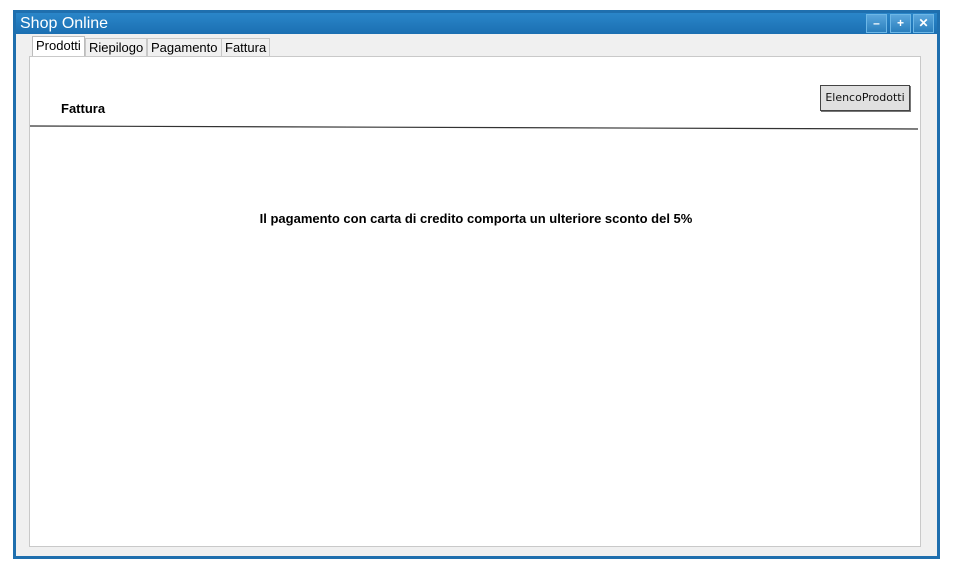  Describe the element at coordinates (474, 127) in the screenshot. I see `divider-line` at that location.